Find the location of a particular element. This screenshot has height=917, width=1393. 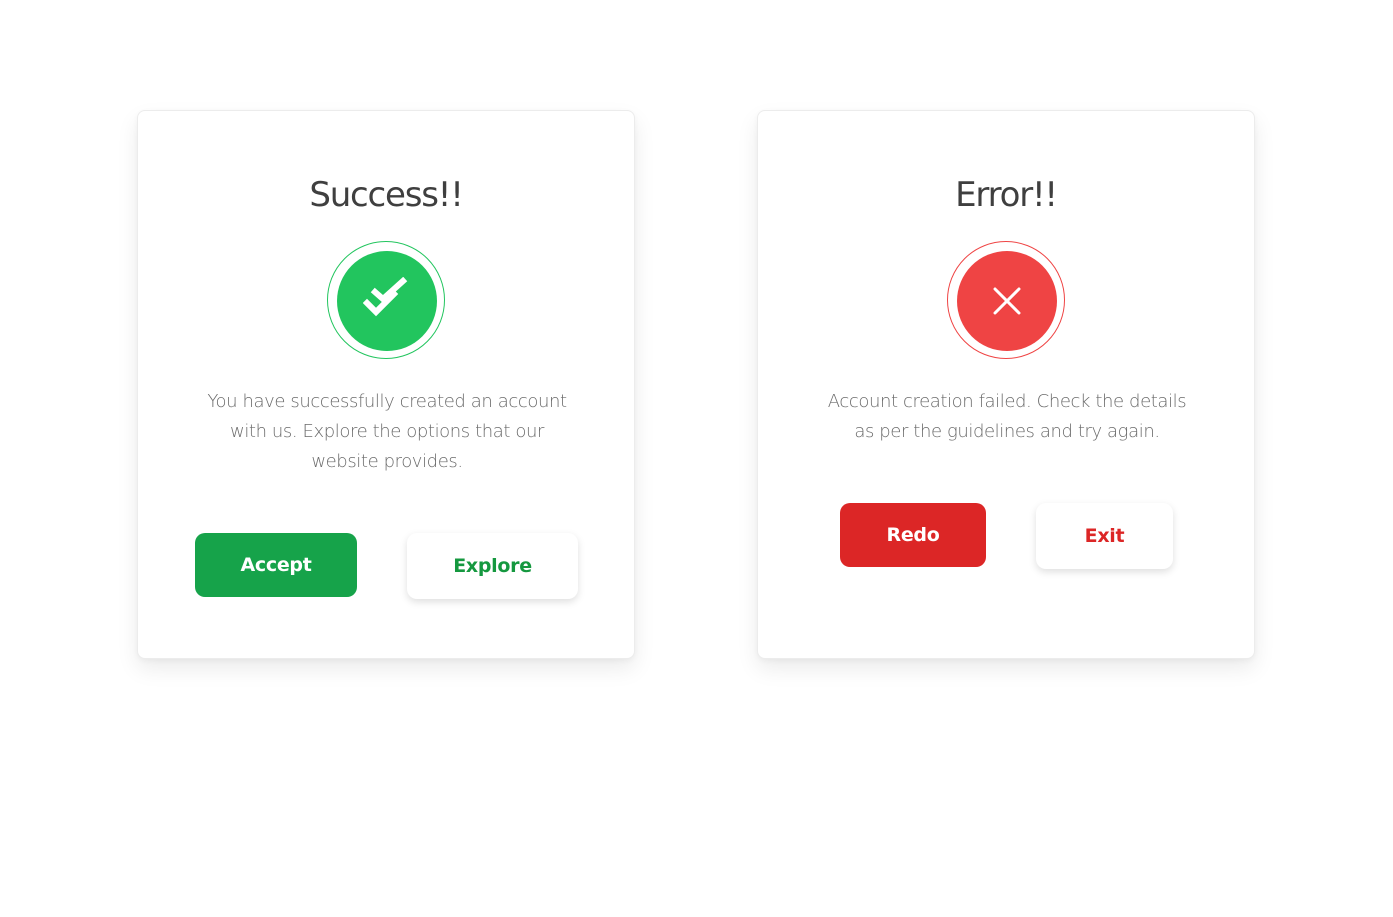

exit-button: Exit is located at coordinates (1104, 536).